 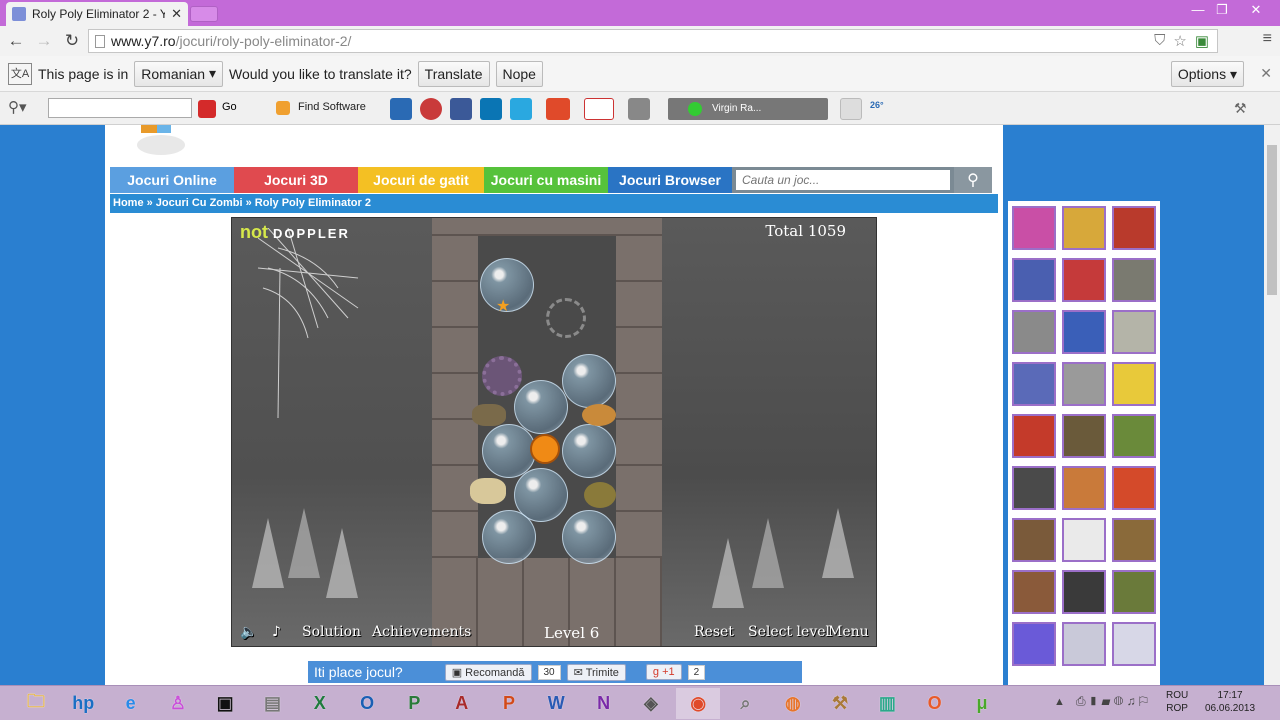 What do you see at coordinates (843, 180) in the screenshot?
I see `game-search-input` at bounding box center [843, 180].